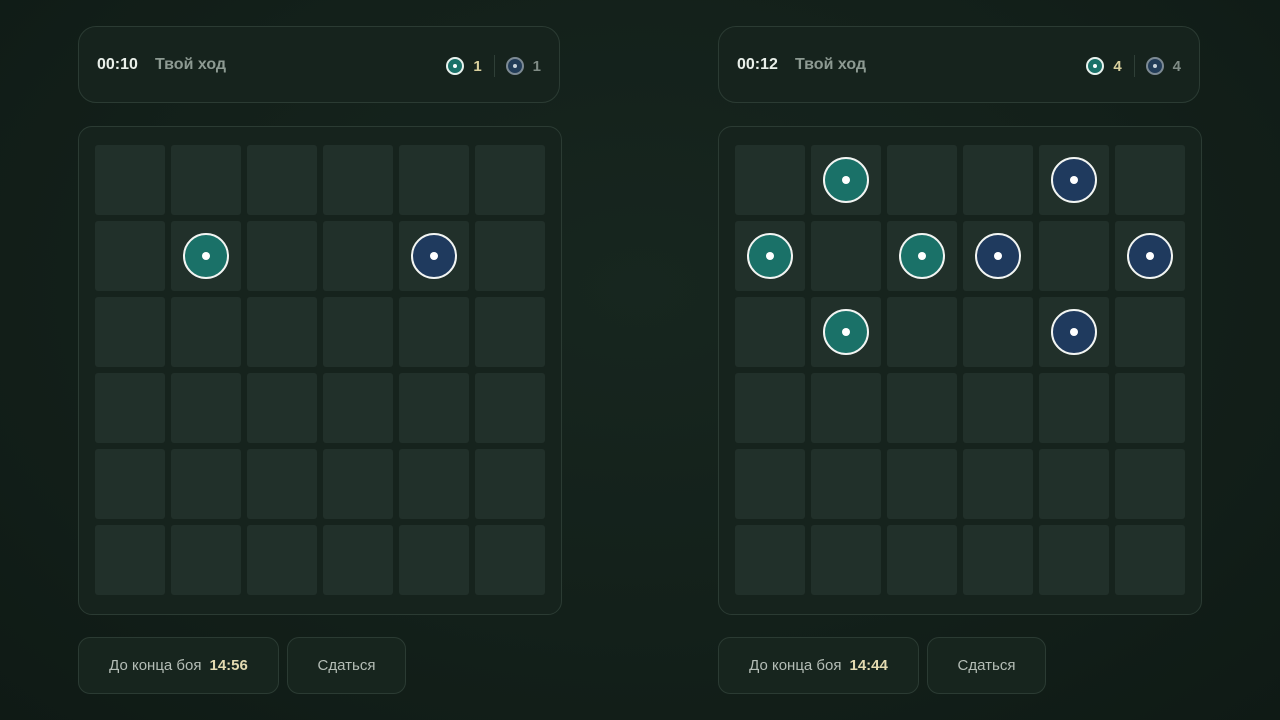 The width and height of the screenshot is (1280, 720). I want to click on turn-label: Твой ход, so click(191, 64).